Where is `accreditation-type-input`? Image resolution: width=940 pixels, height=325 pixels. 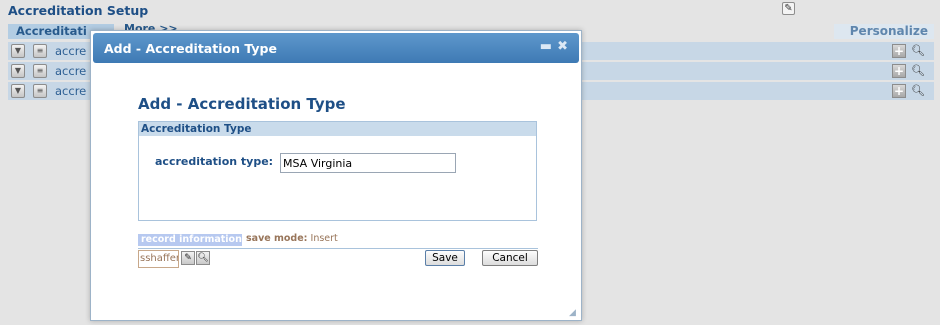
accreditation-type-input is located at coordinates (368, 163).